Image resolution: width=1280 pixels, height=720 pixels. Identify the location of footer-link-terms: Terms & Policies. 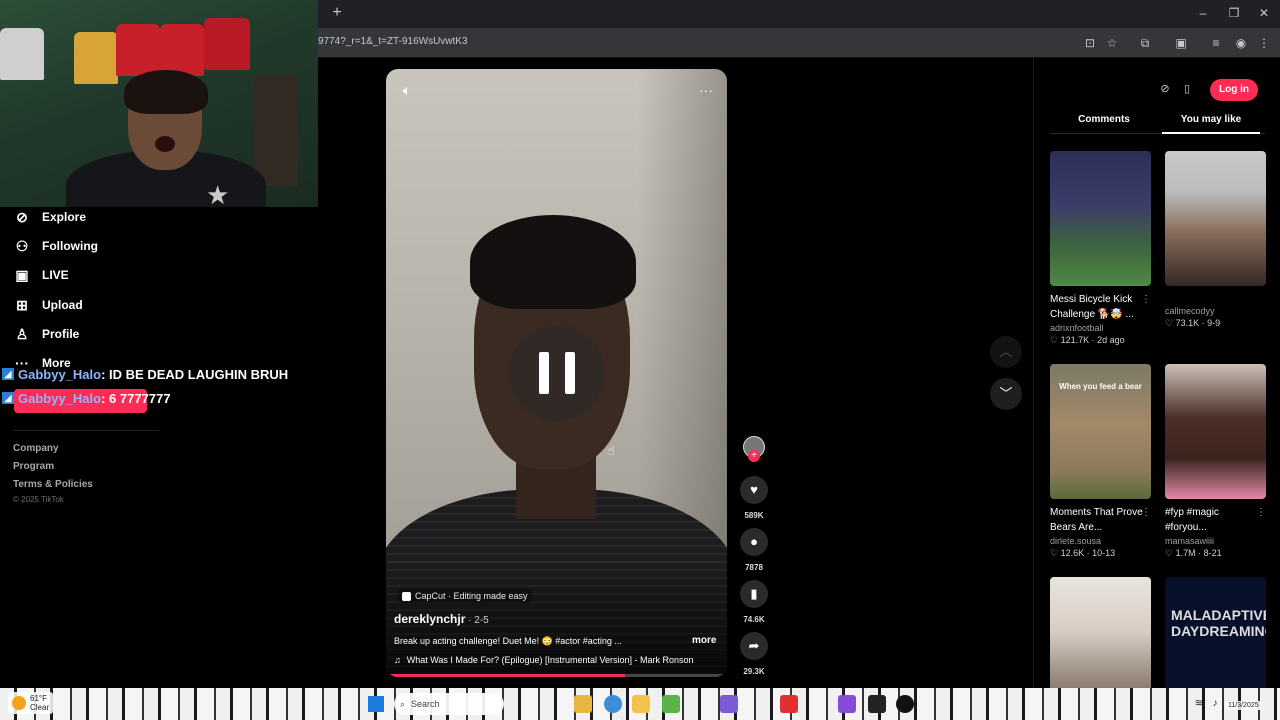
(53, 484).